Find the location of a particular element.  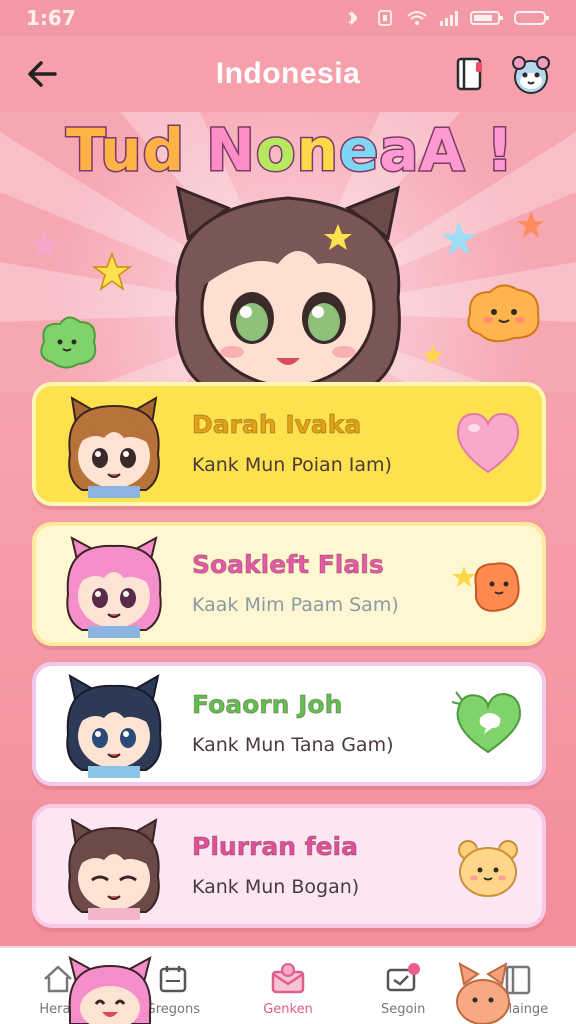

character-name: Plurran feia is located at coordinates (275, 847).